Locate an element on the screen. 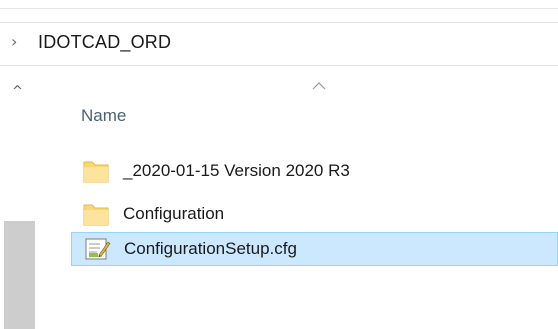 This screenshot has height=329, width=558. column-header-name: Name is located at coordinates (103, 116).